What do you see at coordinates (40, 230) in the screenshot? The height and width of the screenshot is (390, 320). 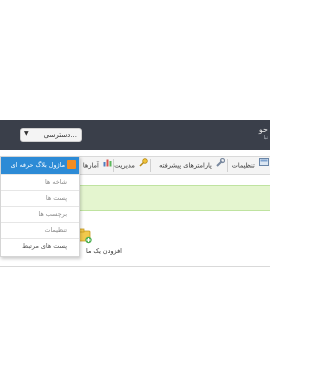 I see `menu-item-settings: تنظیمات` at bounding box center [40, 230].